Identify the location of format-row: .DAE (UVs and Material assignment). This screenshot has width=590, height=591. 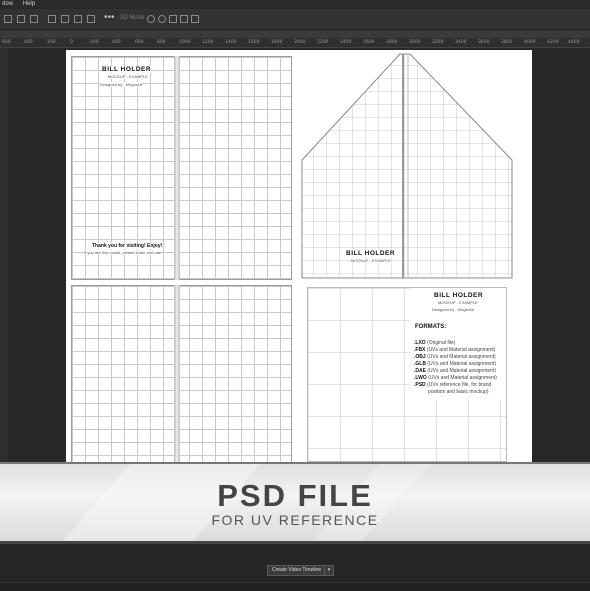
(455, 371).